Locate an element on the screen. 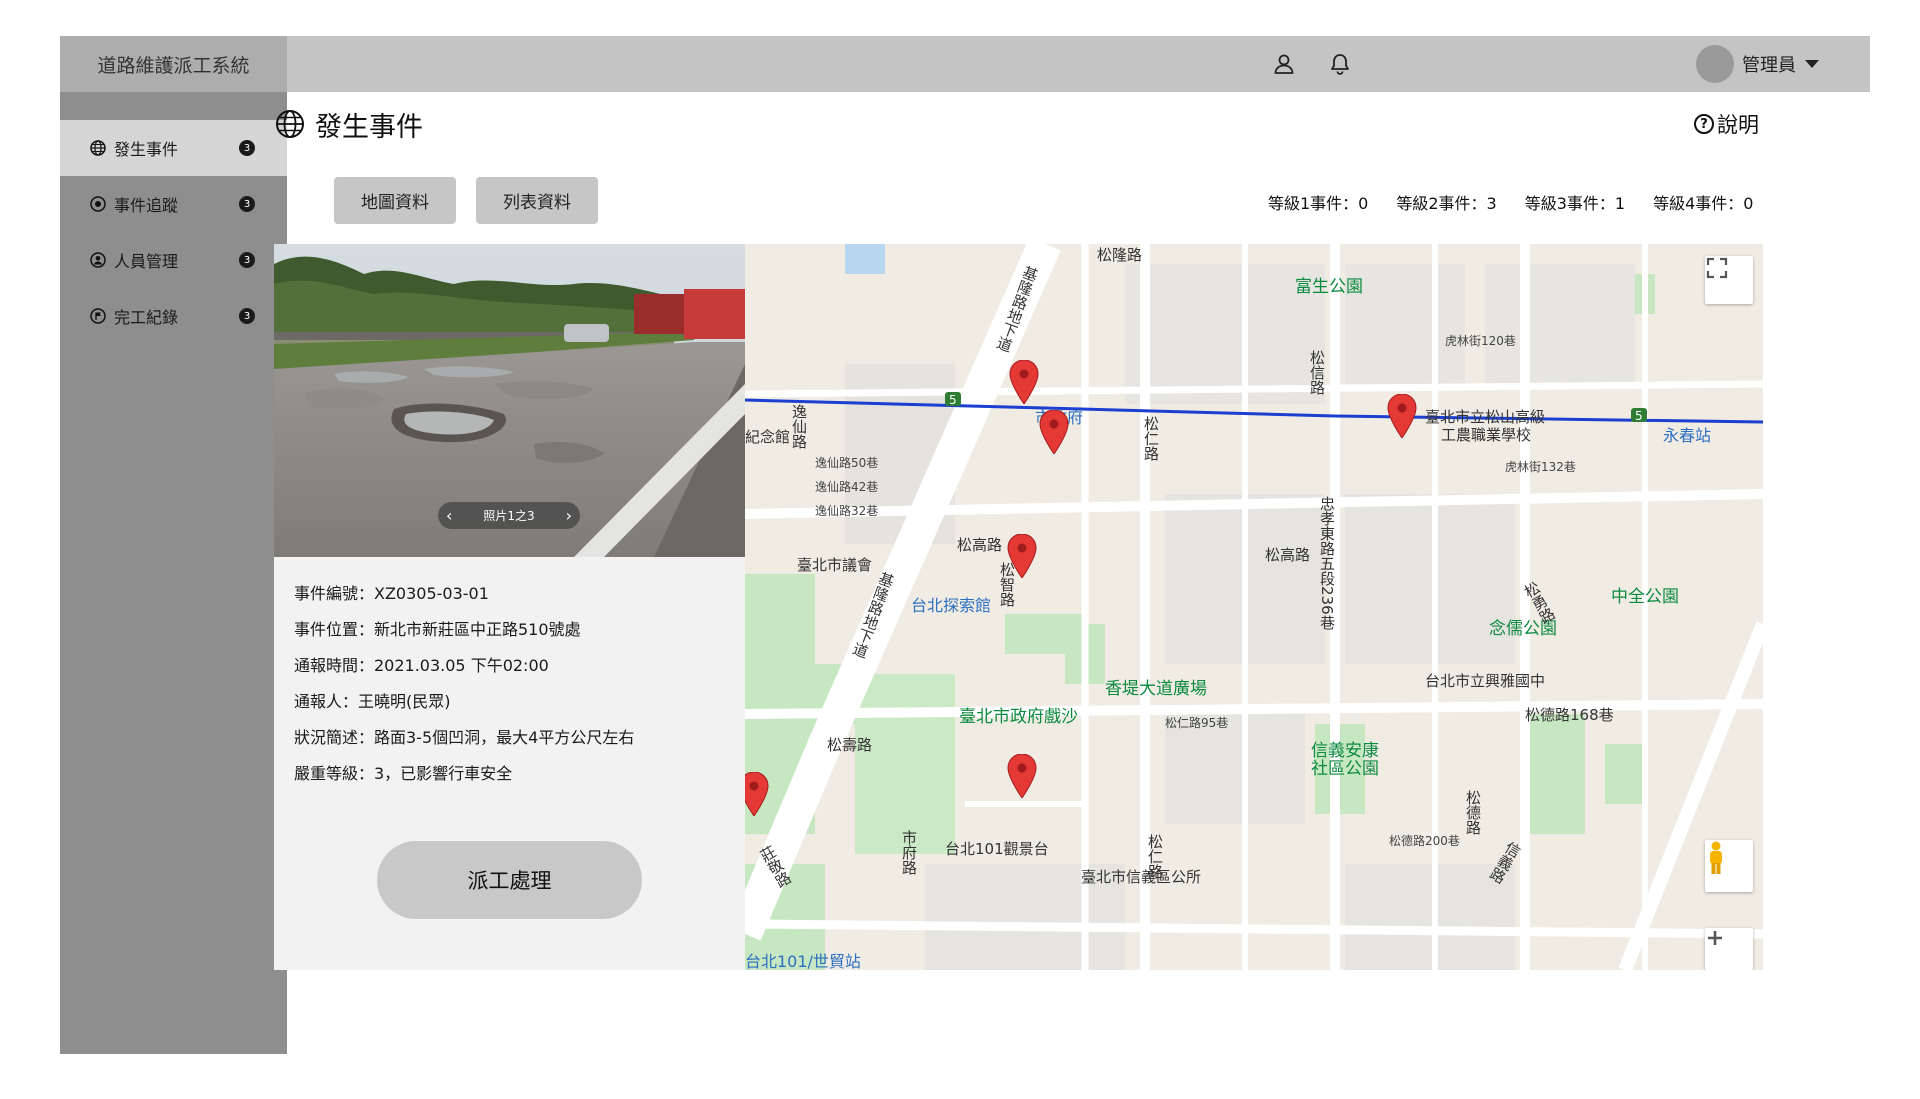 The height and width of the screenshot is (1099, 1920). map-label: 台北101觀景台 is located at coordinates (997, 849).